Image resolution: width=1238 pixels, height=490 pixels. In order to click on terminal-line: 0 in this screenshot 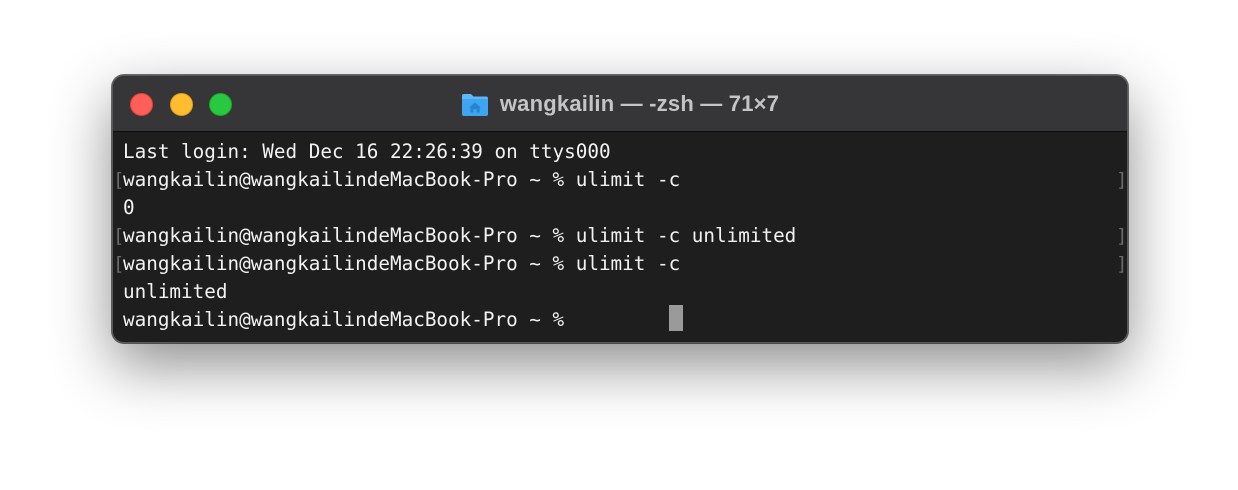, I will do `click(129, 207)`.